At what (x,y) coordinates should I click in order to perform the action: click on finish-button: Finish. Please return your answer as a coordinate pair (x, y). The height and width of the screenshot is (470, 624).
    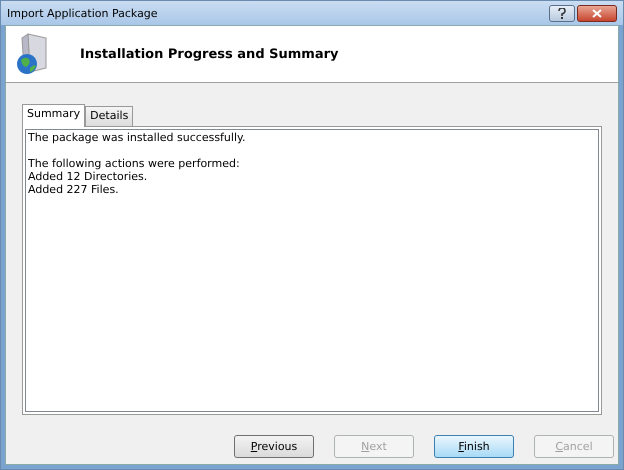
    Looking at the image, I should click on (474, 446).